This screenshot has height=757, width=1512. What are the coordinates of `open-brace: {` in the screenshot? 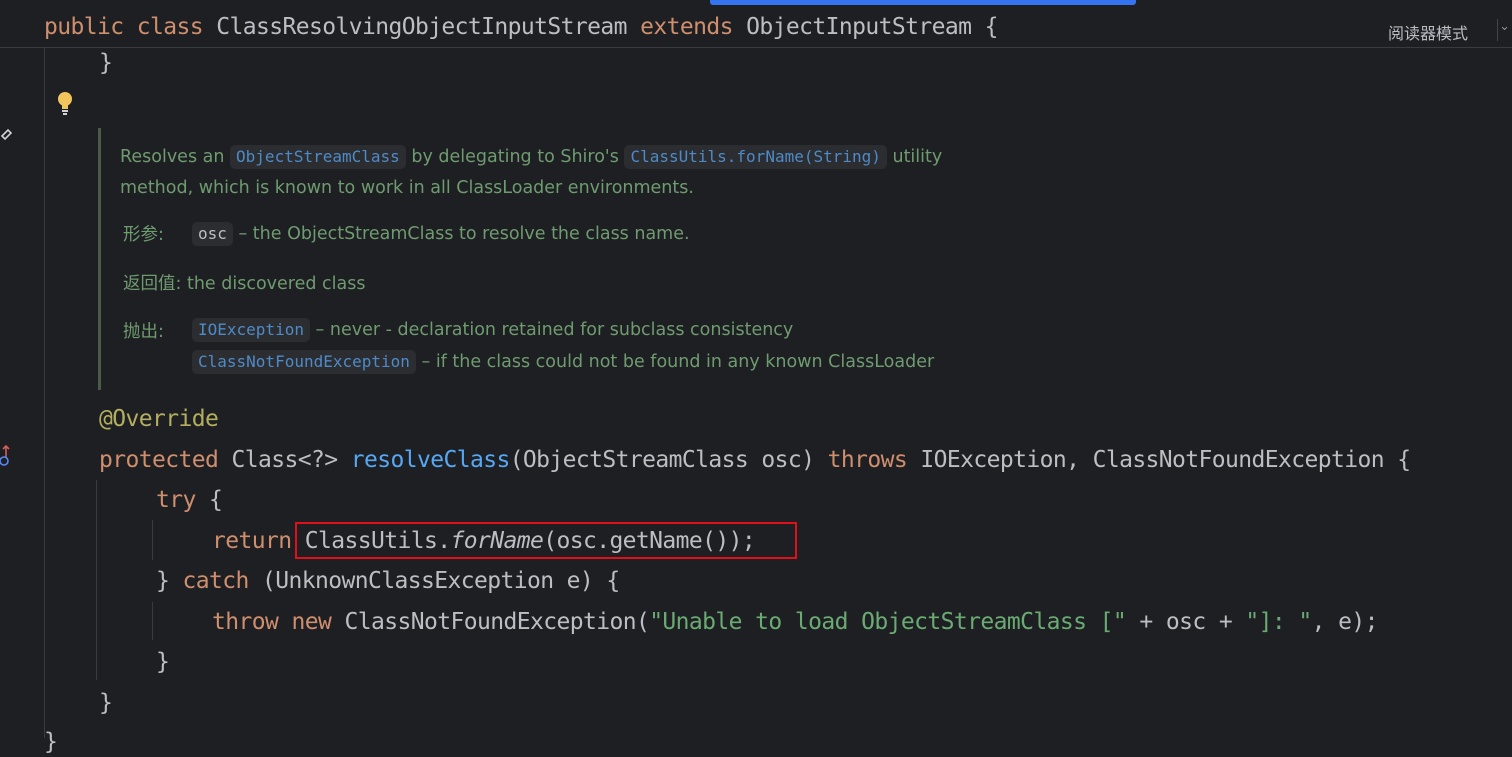 It's located at (991, 27).